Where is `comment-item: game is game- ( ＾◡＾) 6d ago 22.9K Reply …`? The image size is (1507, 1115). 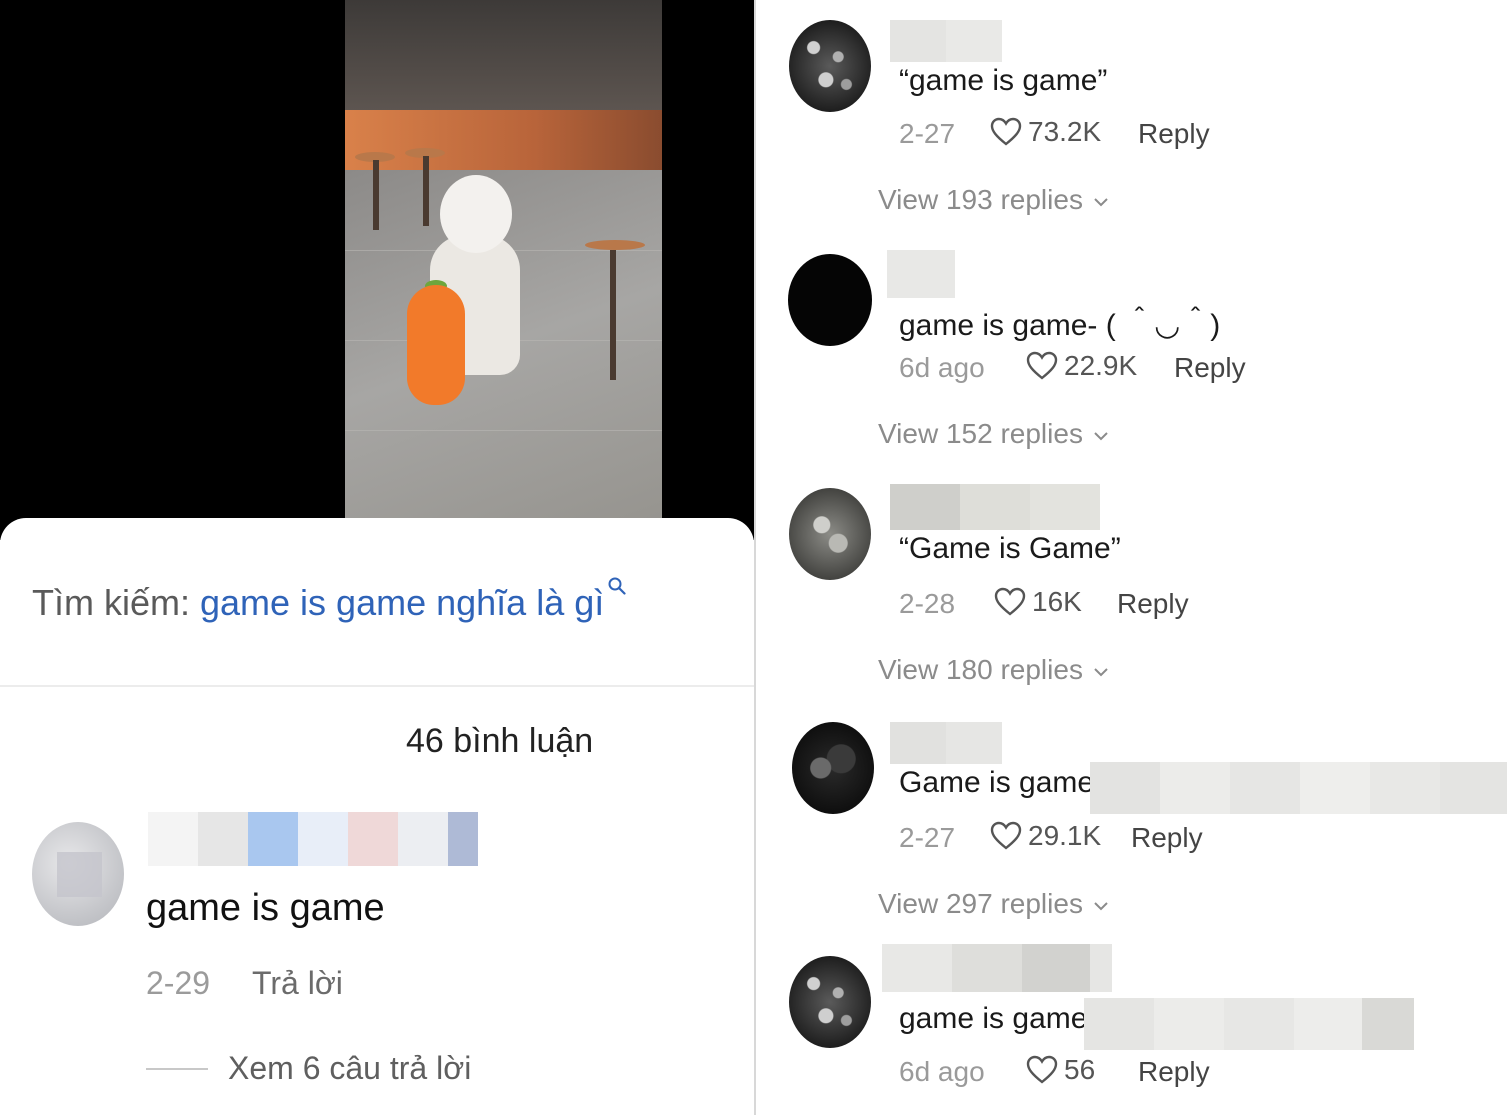
comment-item: game is game- ( ＾◡＾) 6d ago 22.9K Reply … is located at coordinates (1131, 351).